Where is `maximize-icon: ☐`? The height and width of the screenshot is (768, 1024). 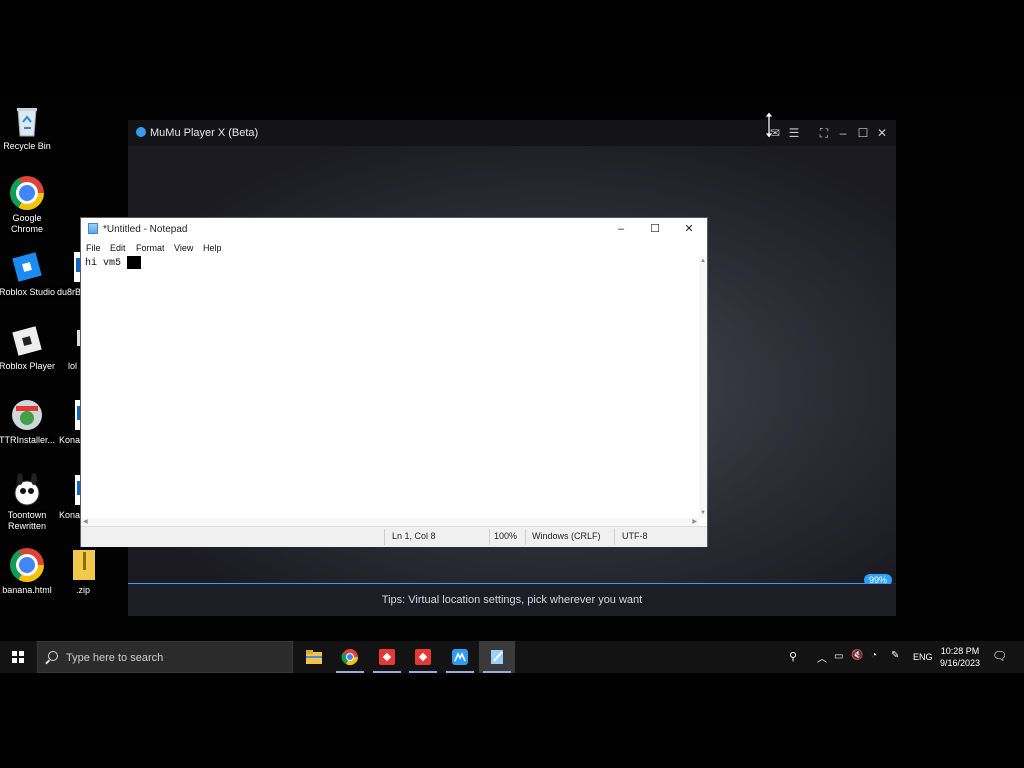 maximize-icon: ☐ is located at coordinates (863, 133).